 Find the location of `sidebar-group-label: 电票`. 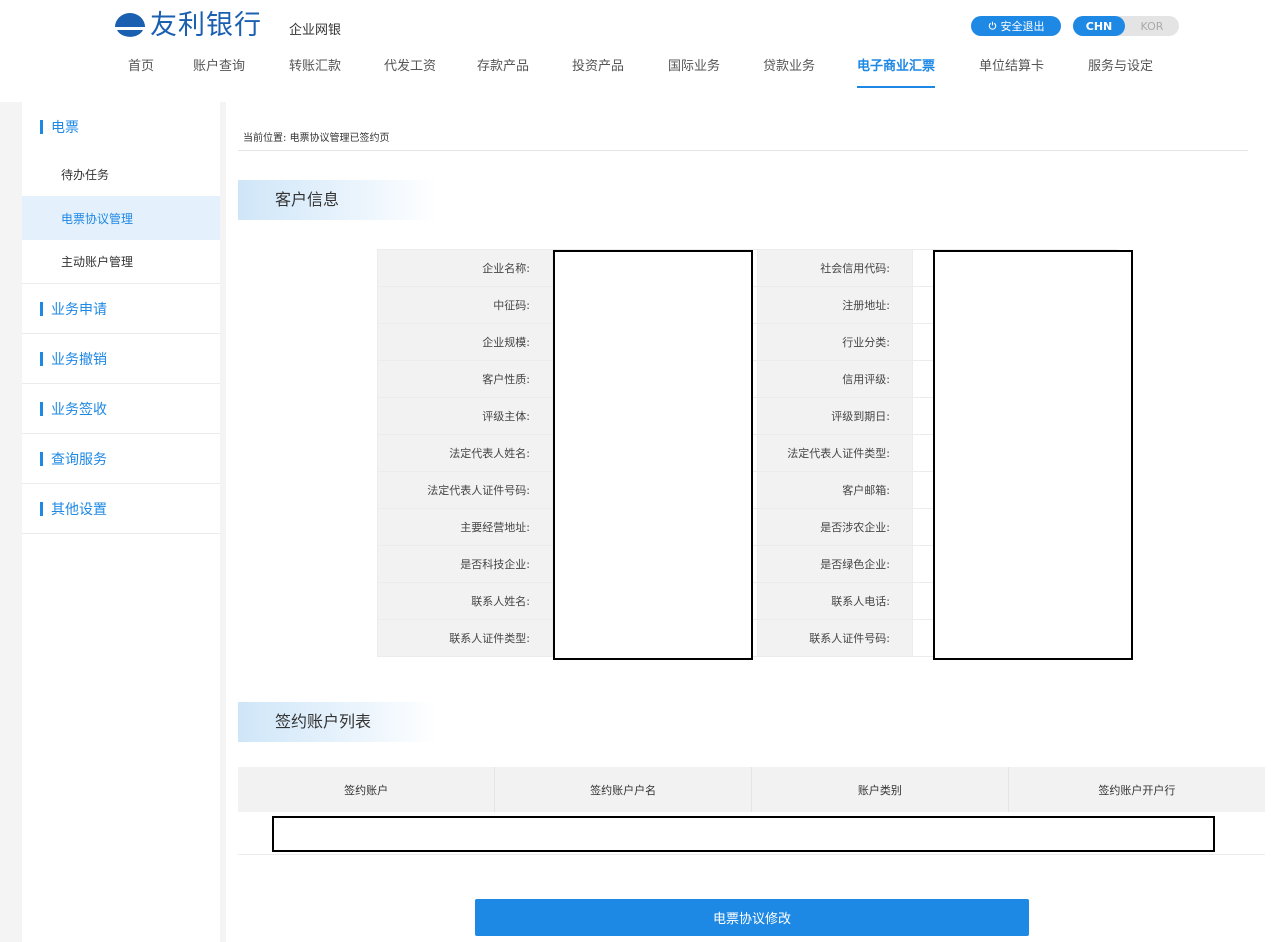

sidebar-group-label: 电票 is located at coordinates (65, 128).